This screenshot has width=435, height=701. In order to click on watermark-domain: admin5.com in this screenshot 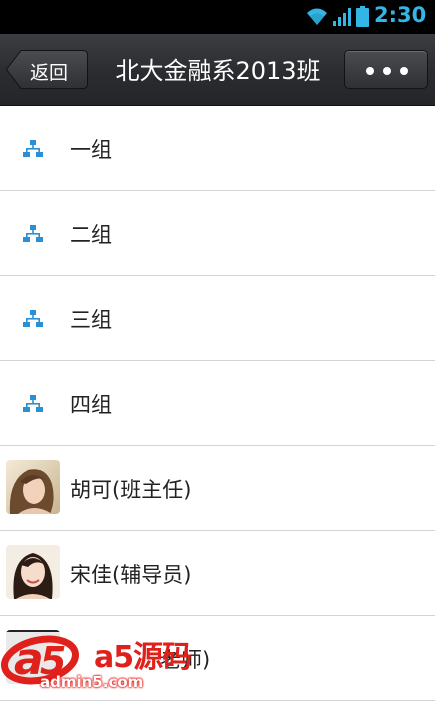, I will do `click(92, 682)`.